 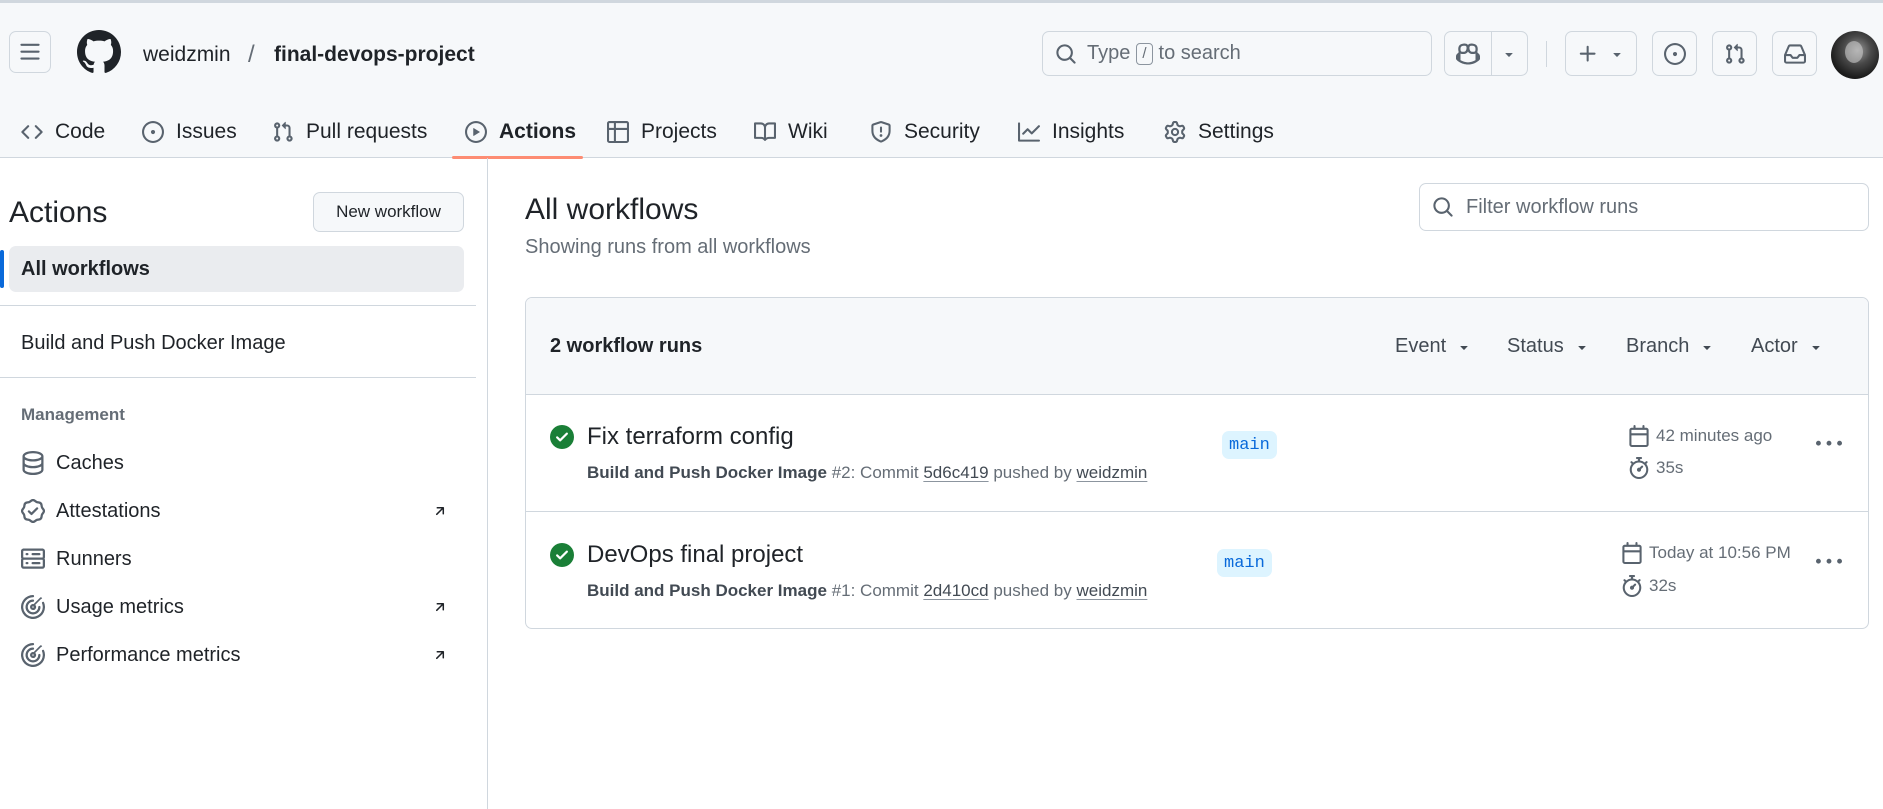 What do you see at coordinates (32, 132) in the screenshot?
I see `code-icon` at bounding box center [32, 132].